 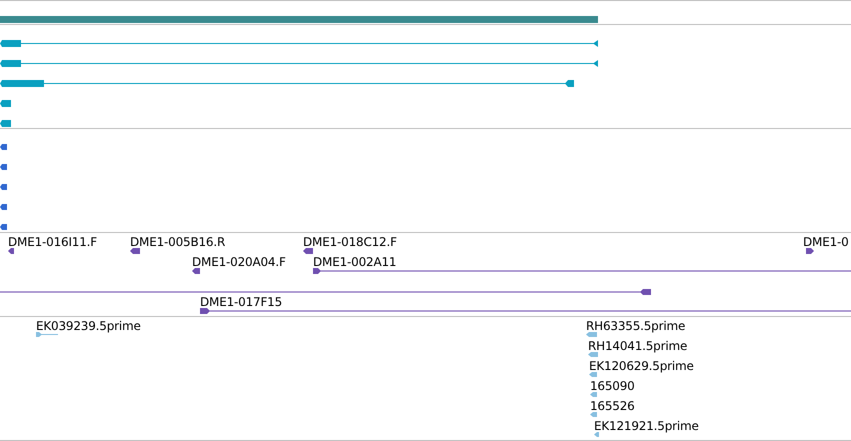 What do you see at coordinates (636, 326) in the screenshot?
I see `feature-label: RH63355.5prime` at bounding box center [636, 326].